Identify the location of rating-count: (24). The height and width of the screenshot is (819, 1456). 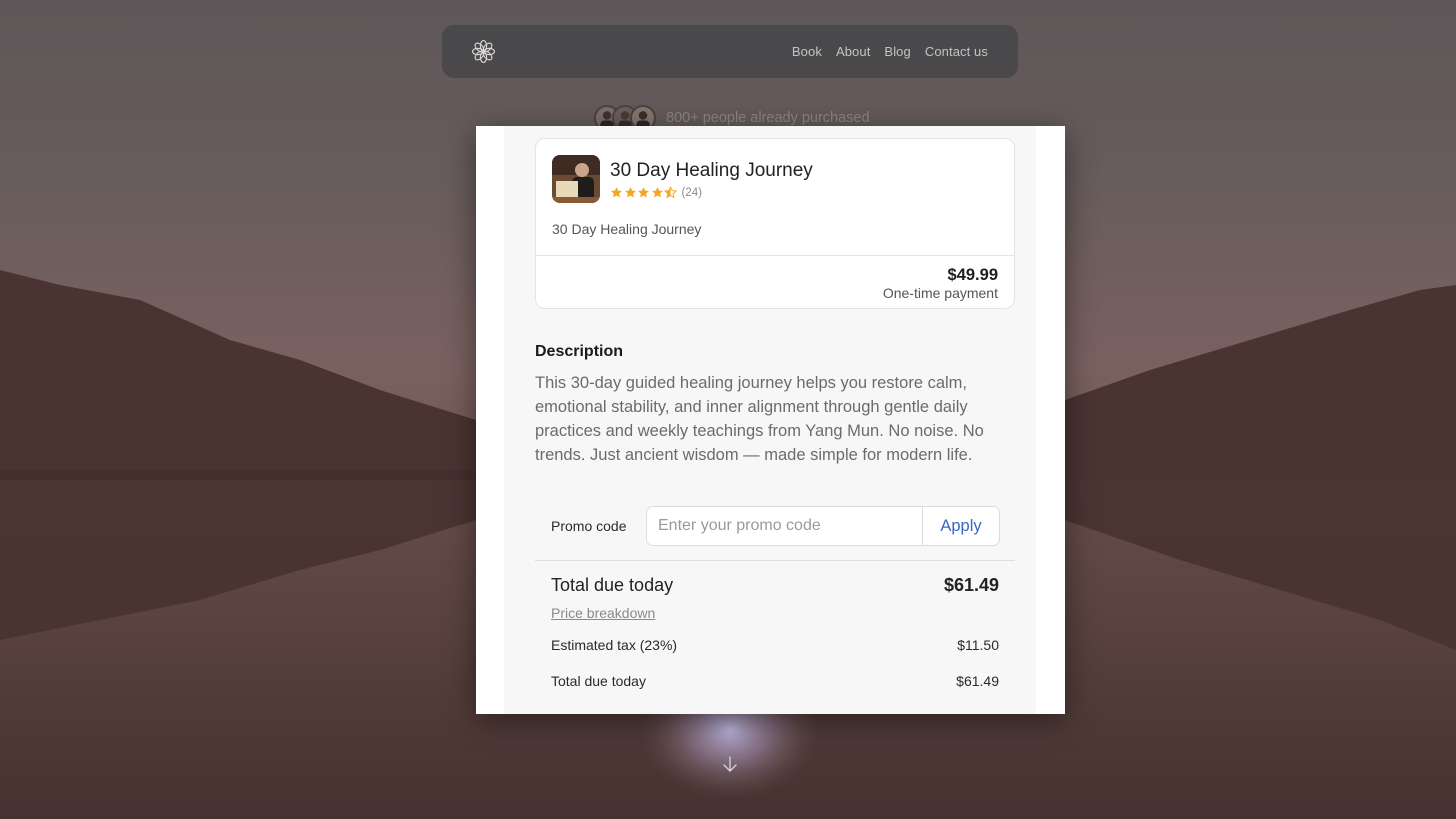
(691, 192).